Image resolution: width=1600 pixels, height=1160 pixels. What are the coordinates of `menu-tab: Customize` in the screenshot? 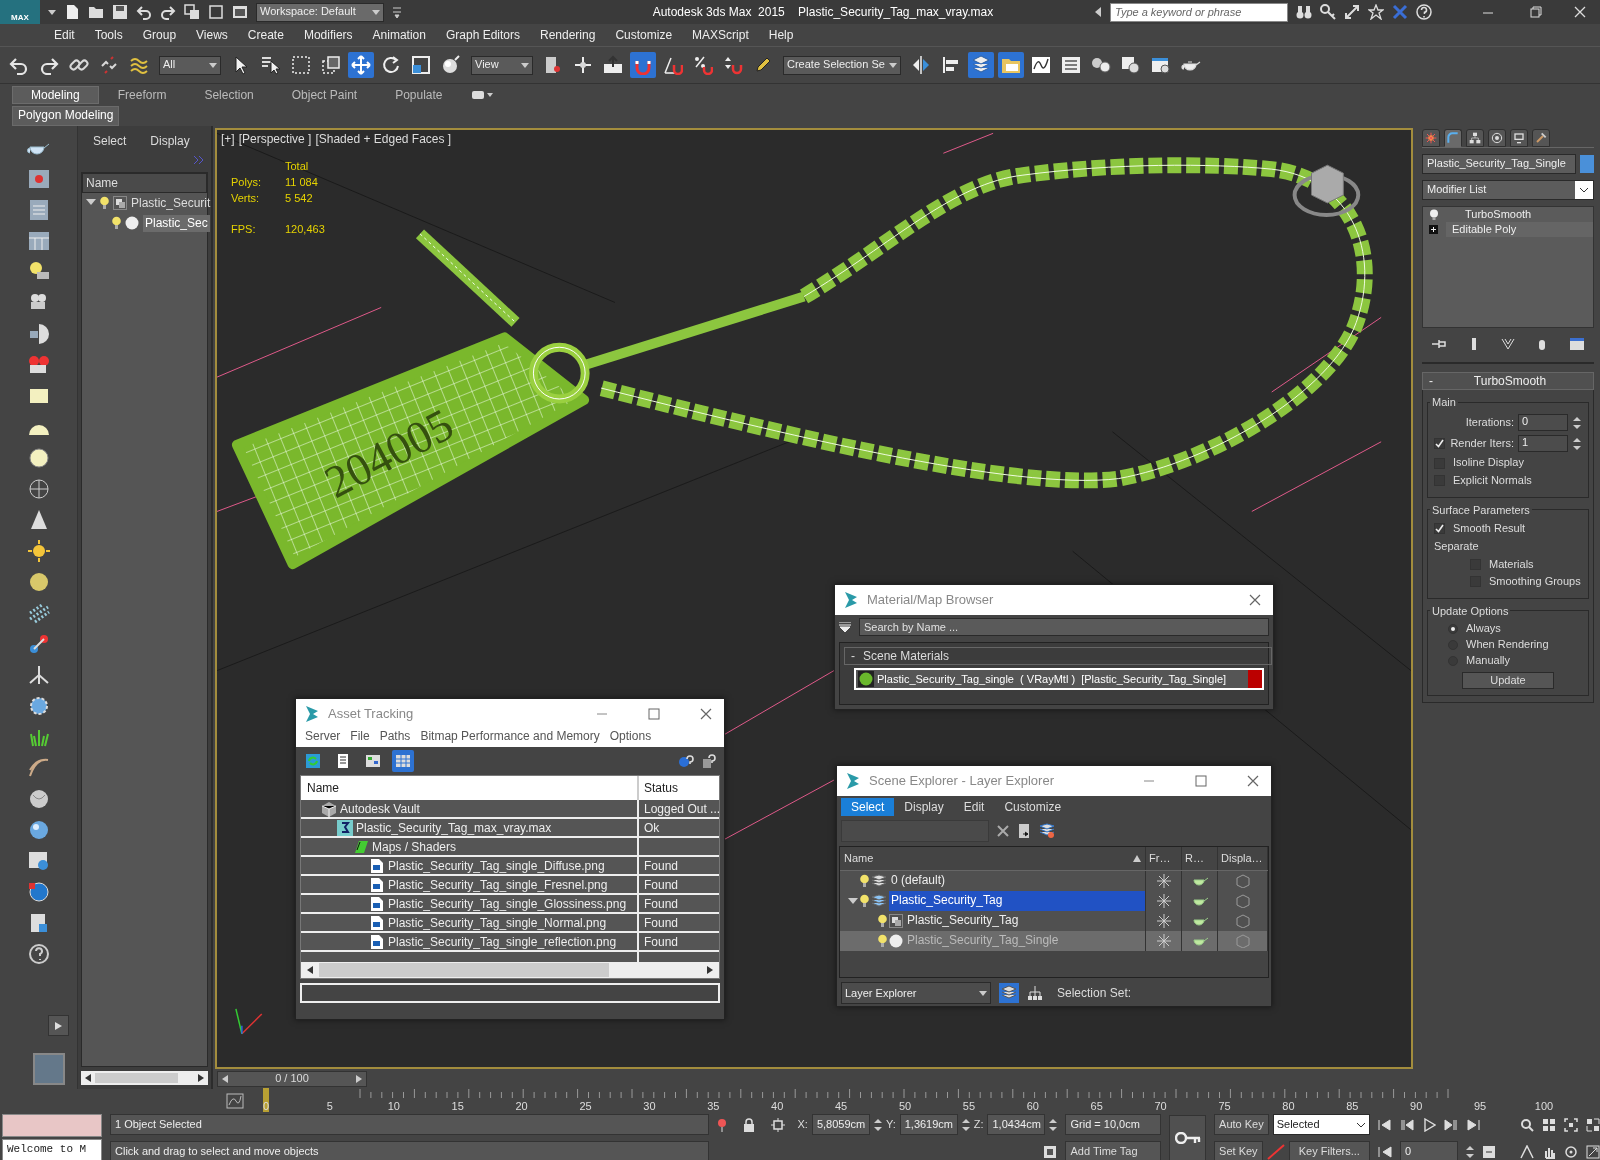 It's located at (1033, 807).